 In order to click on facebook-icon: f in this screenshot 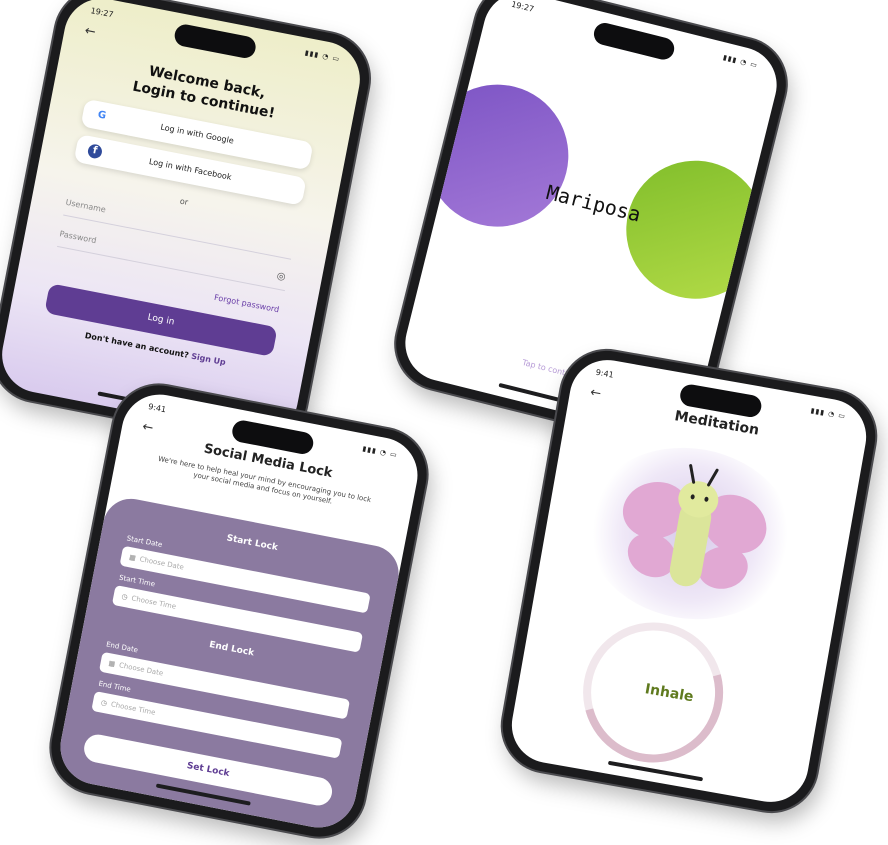, I will do `click(95, 151)`.